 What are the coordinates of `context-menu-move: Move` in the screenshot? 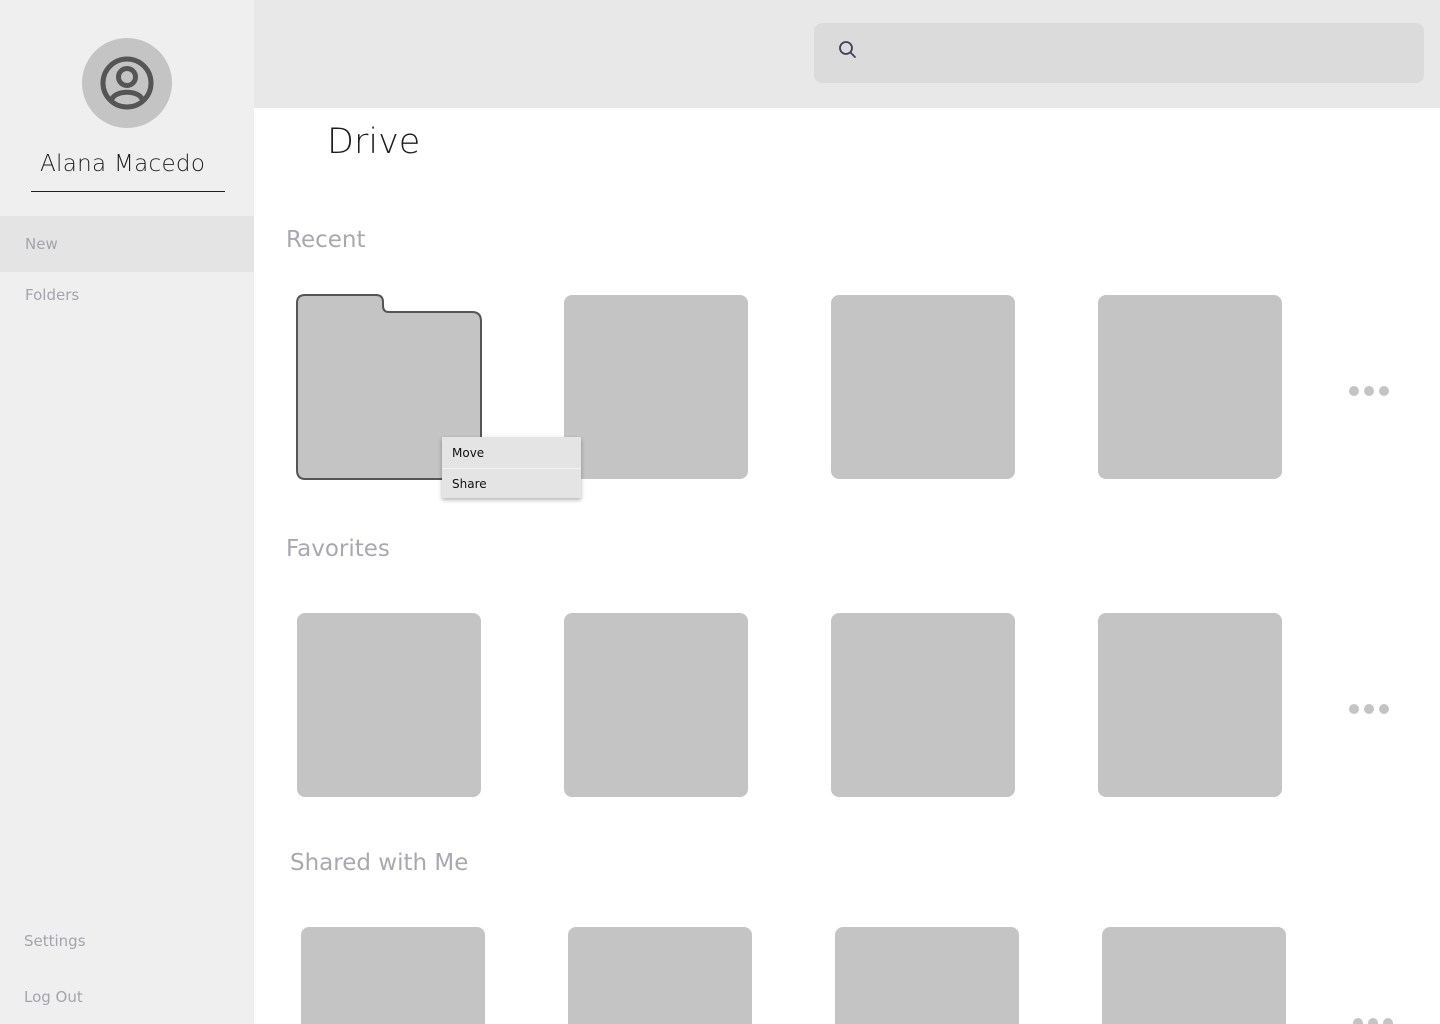 It's located at (511, 453).